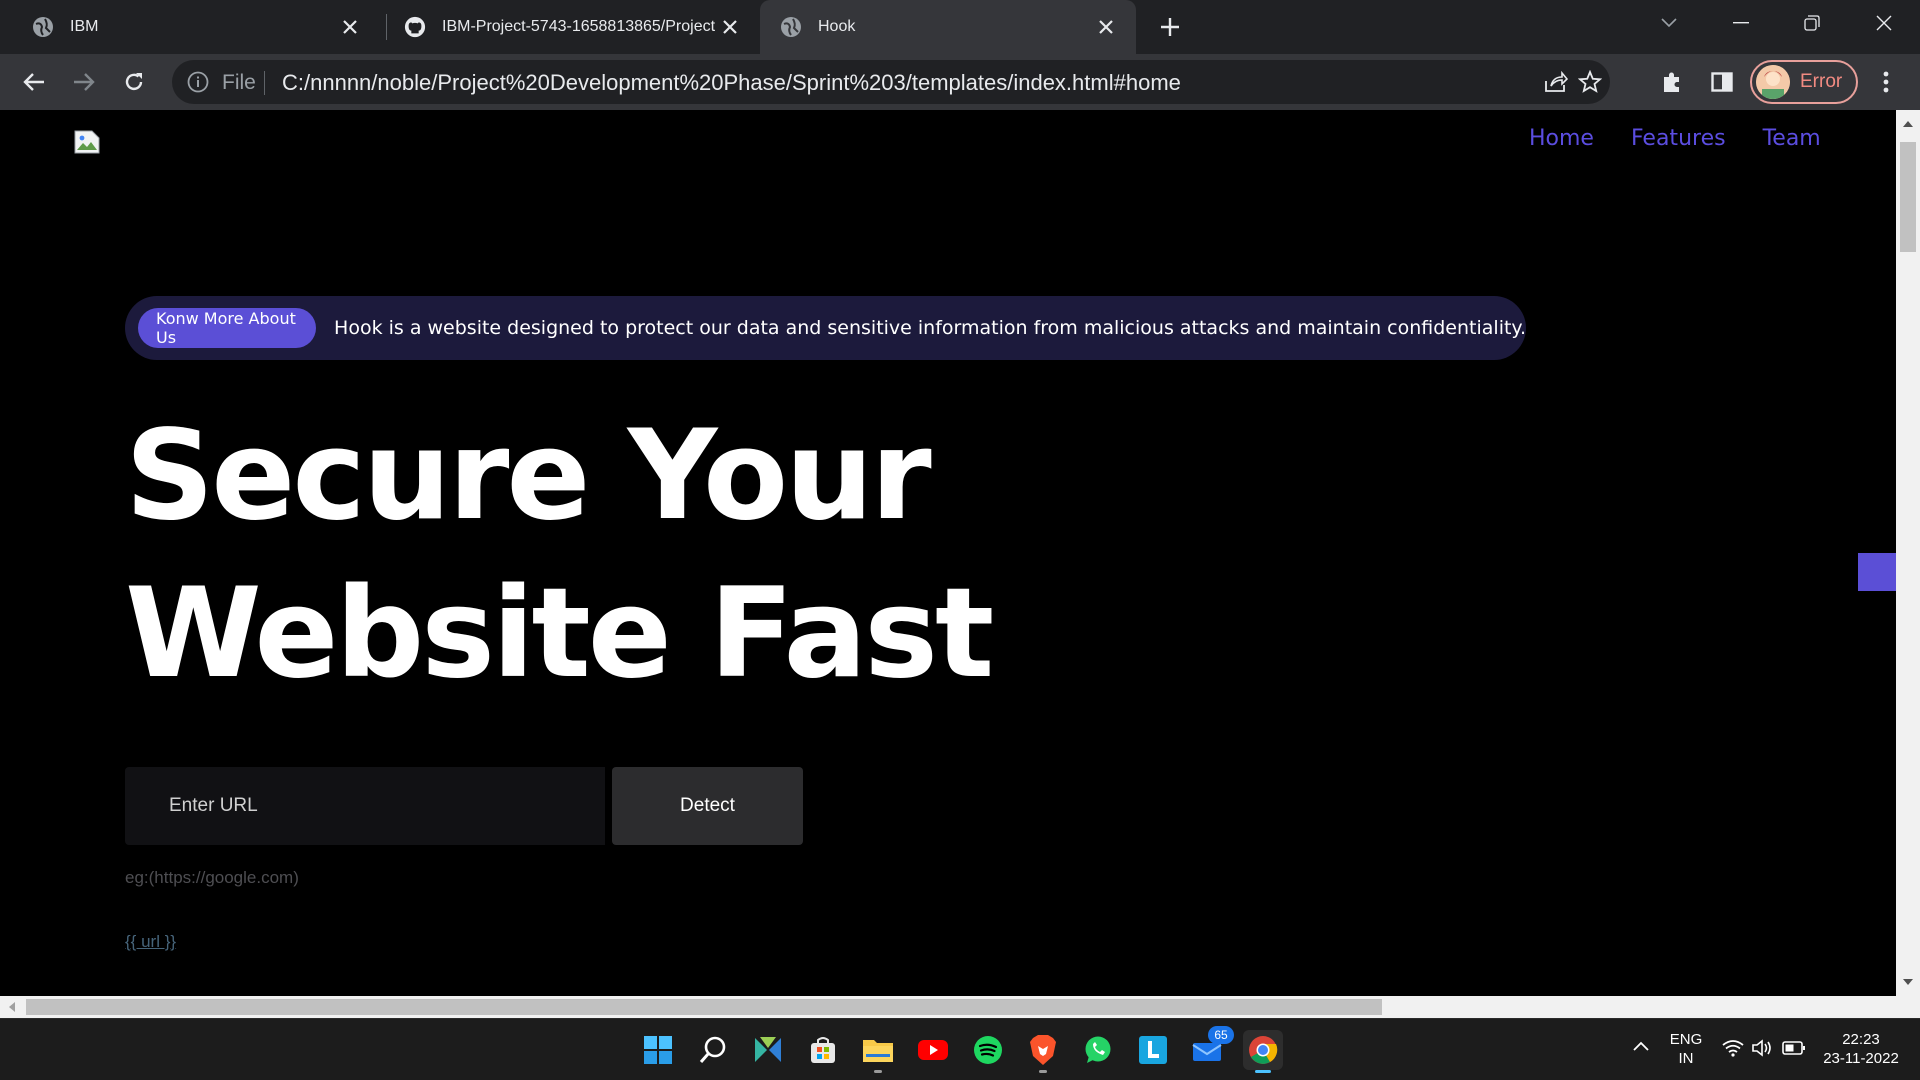 The image size is (1920, 1080). What do you see at coordinates (1908, 982) in the screenshot?
I see `scroll-down-arrow-icon` at bounding box center [1908, 982].